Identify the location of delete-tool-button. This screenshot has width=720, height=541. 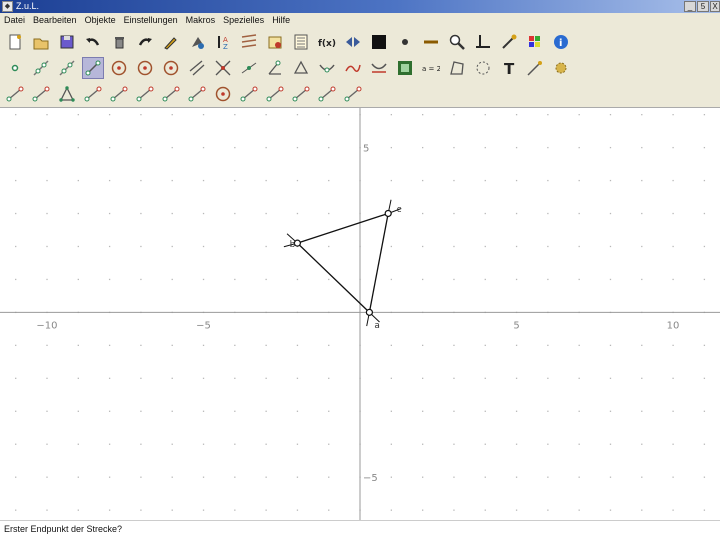
(119, 42).